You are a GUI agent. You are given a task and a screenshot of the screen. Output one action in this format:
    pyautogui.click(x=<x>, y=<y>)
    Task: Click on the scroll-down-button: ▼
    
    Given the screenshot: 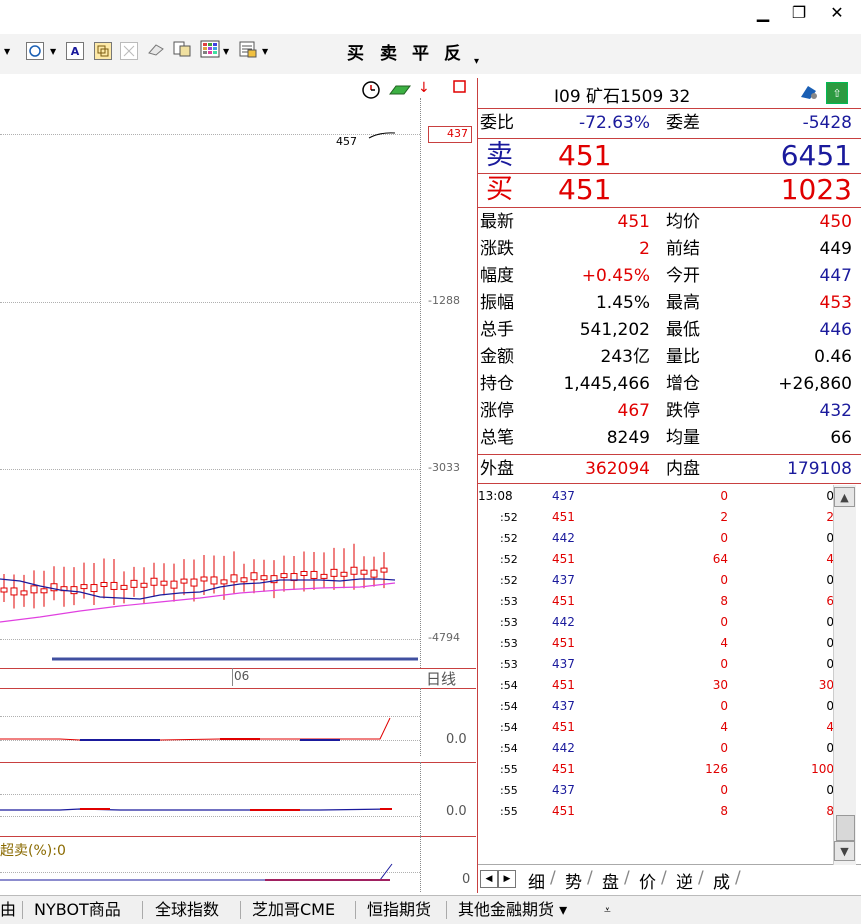 What is the action you would take?
    pyautogui.click(x=844, y=851)
    